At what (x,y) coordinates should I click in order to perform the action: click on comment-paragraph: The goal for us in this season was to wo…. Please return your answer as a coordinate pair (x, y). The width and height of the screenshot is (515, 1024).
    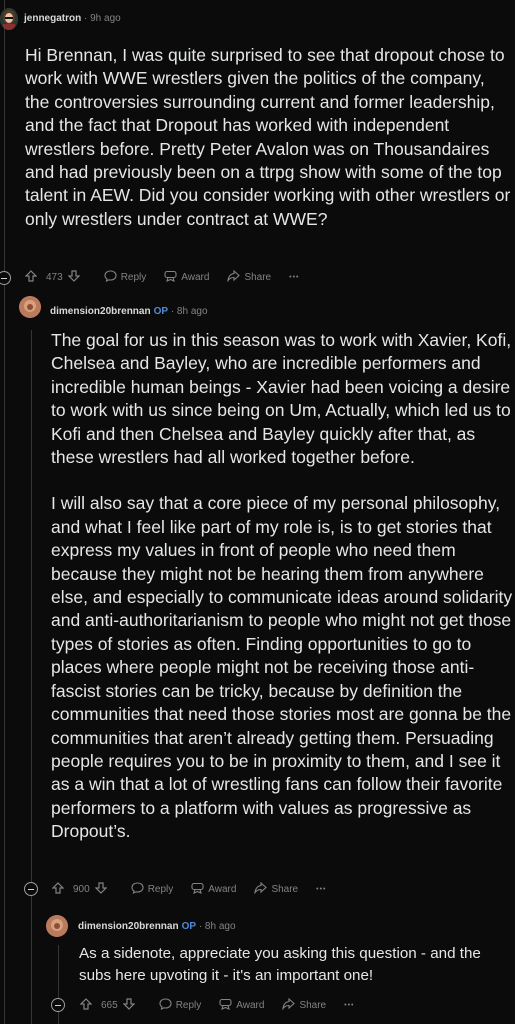
    Looking at the image, I should click on (281, 399).